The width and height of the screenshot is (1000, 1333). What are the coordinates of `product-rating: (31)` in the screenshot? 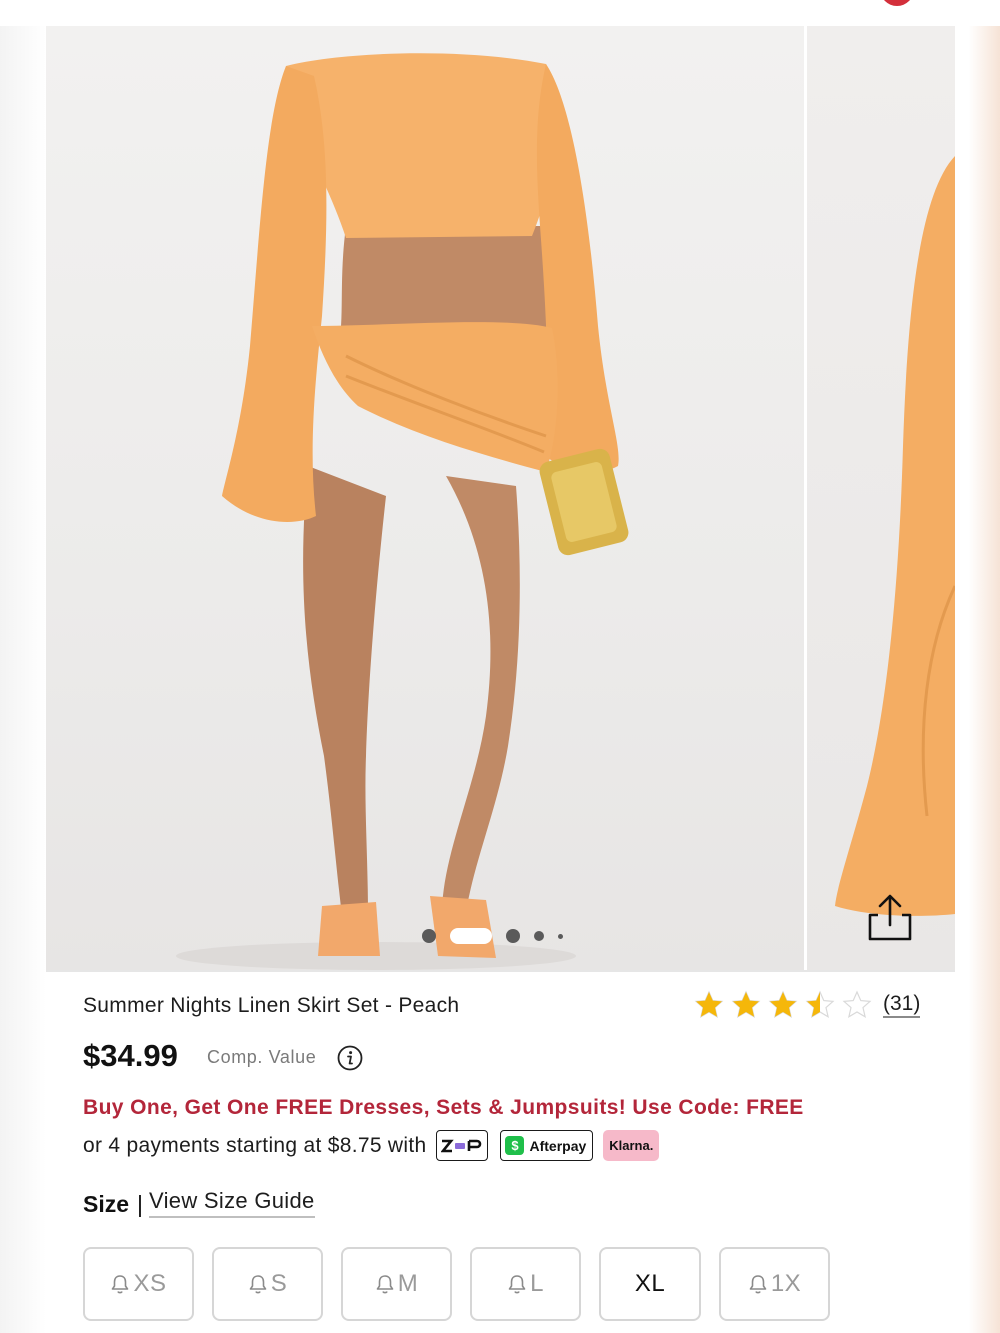 It's located at (807, 1005).